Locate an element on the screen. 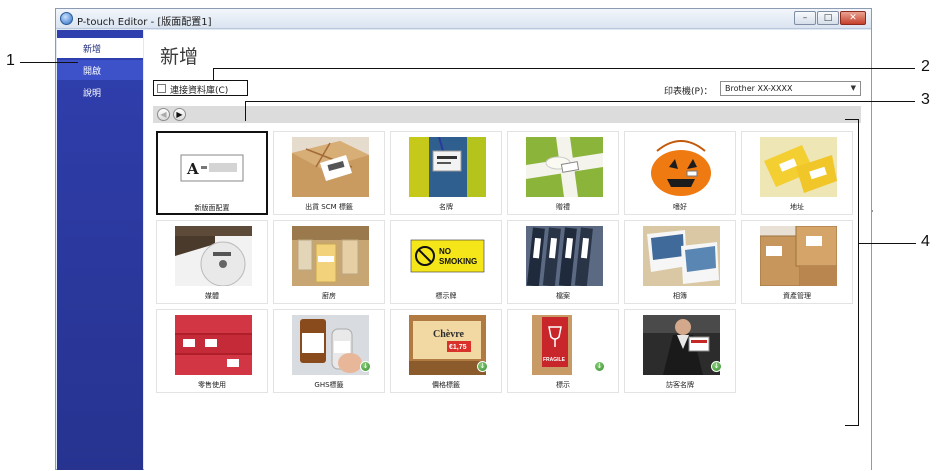 Image resolution: width=937 pixels, height=471 pixels. database-checkbox-group: 連接資料庫(C) is located at coordinates (200, 88).